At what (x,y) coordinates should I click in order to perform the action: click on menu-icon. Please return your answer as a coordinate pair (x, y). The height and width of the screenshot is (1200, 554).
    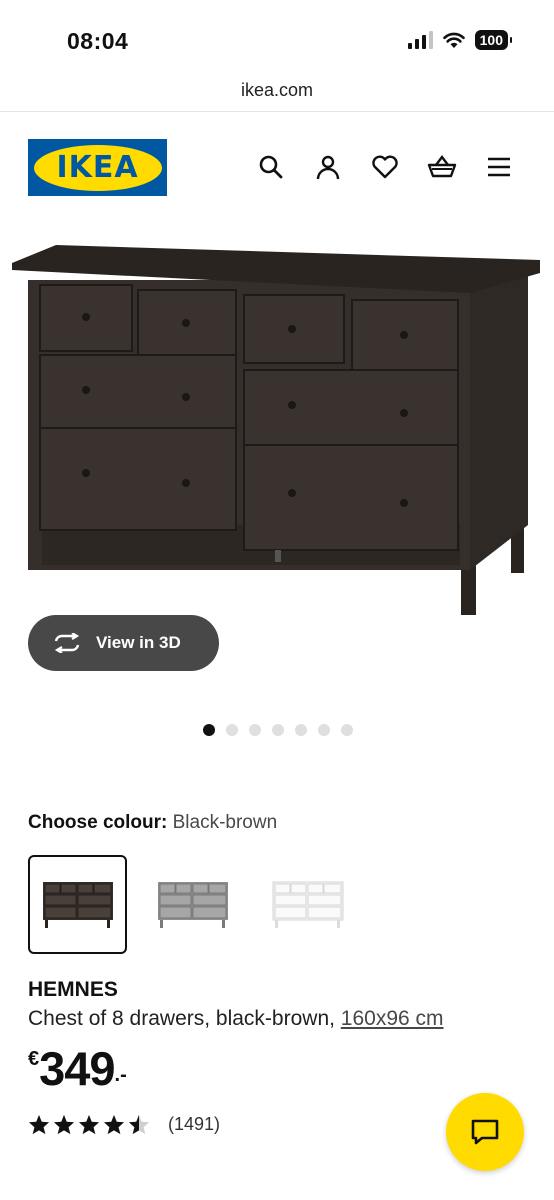
    Looking at the image, I should click on (499, 167).